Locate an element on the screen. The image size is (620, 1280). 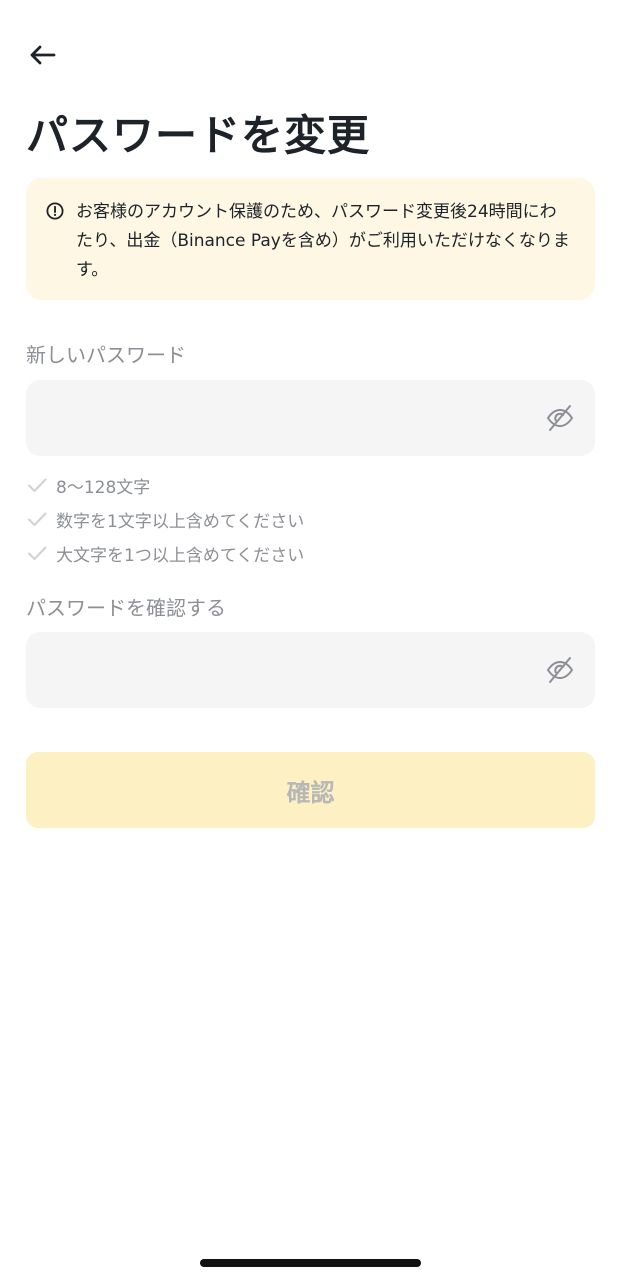
confirm-button: 確認 is located at coordinates (310, 790).